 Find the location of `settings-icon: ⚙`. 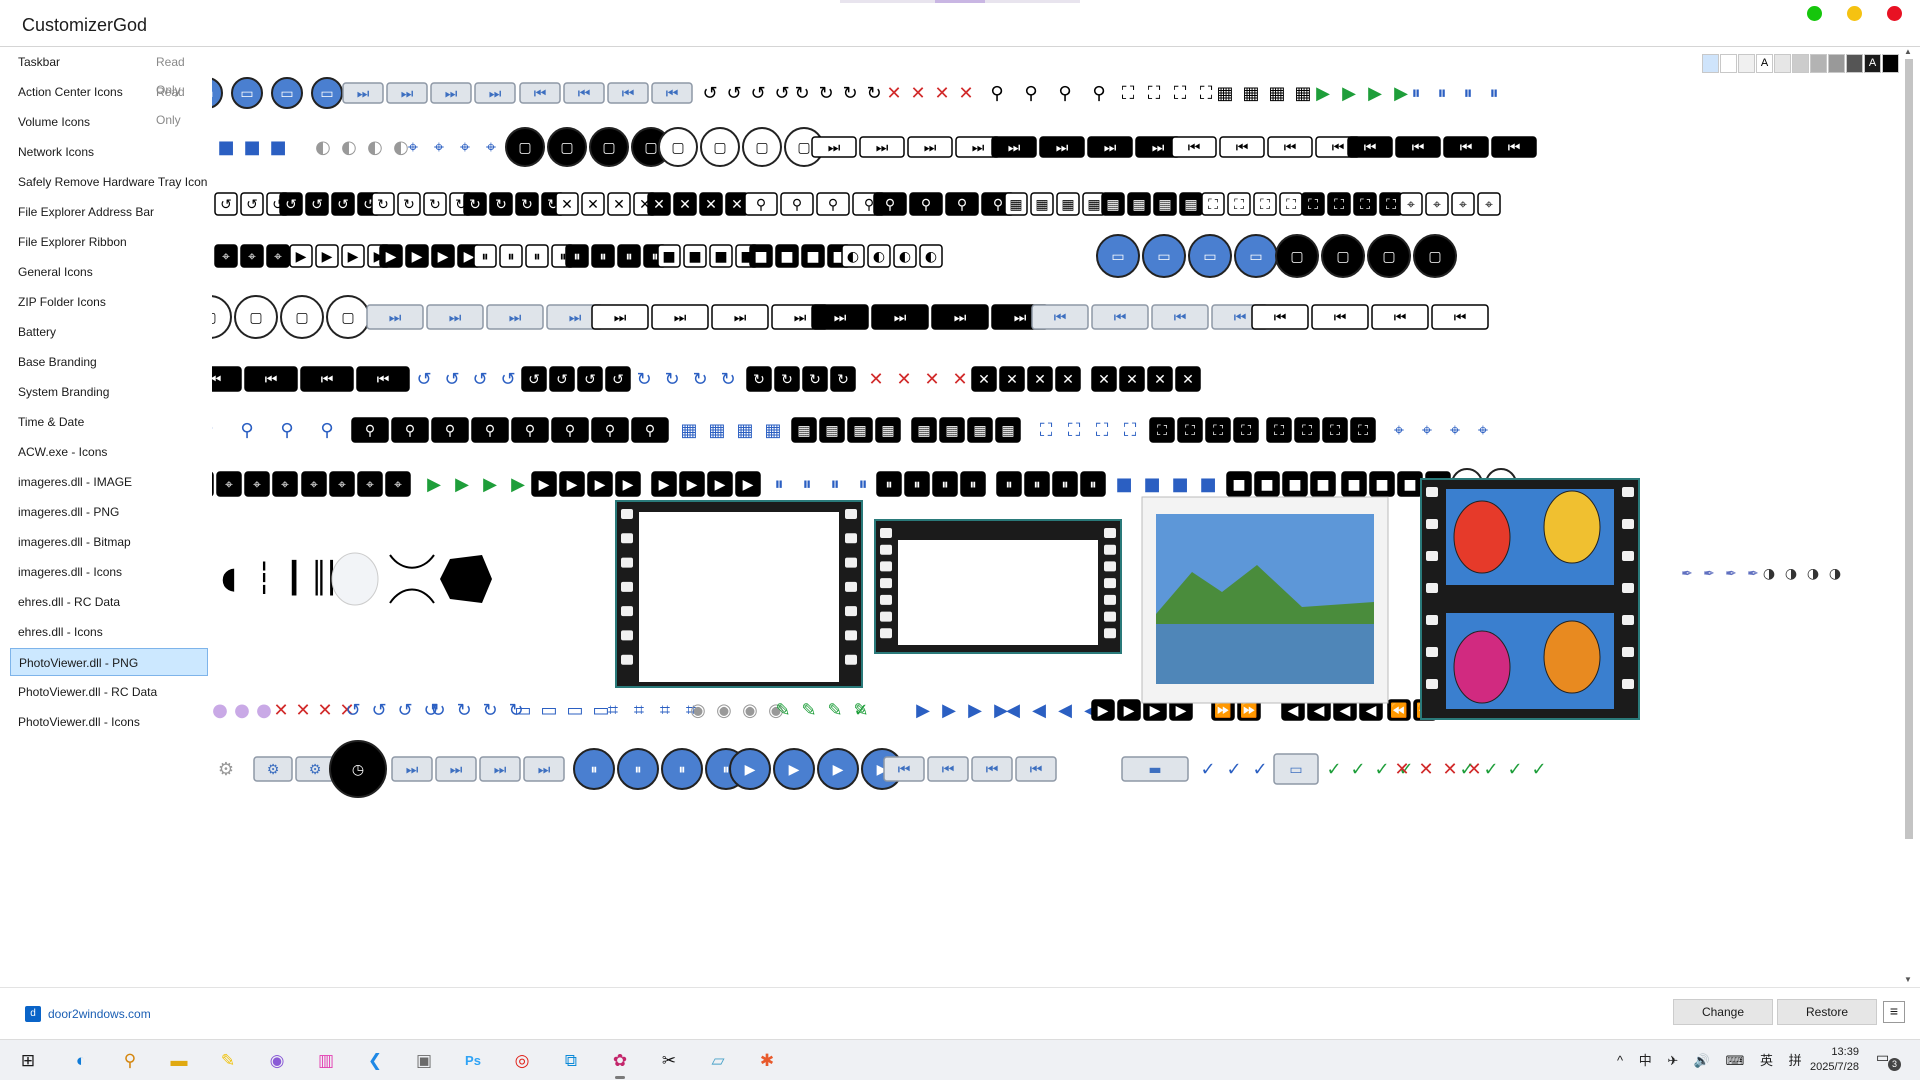

settings-icon: ⚙ is located at coordinates (226, 769).